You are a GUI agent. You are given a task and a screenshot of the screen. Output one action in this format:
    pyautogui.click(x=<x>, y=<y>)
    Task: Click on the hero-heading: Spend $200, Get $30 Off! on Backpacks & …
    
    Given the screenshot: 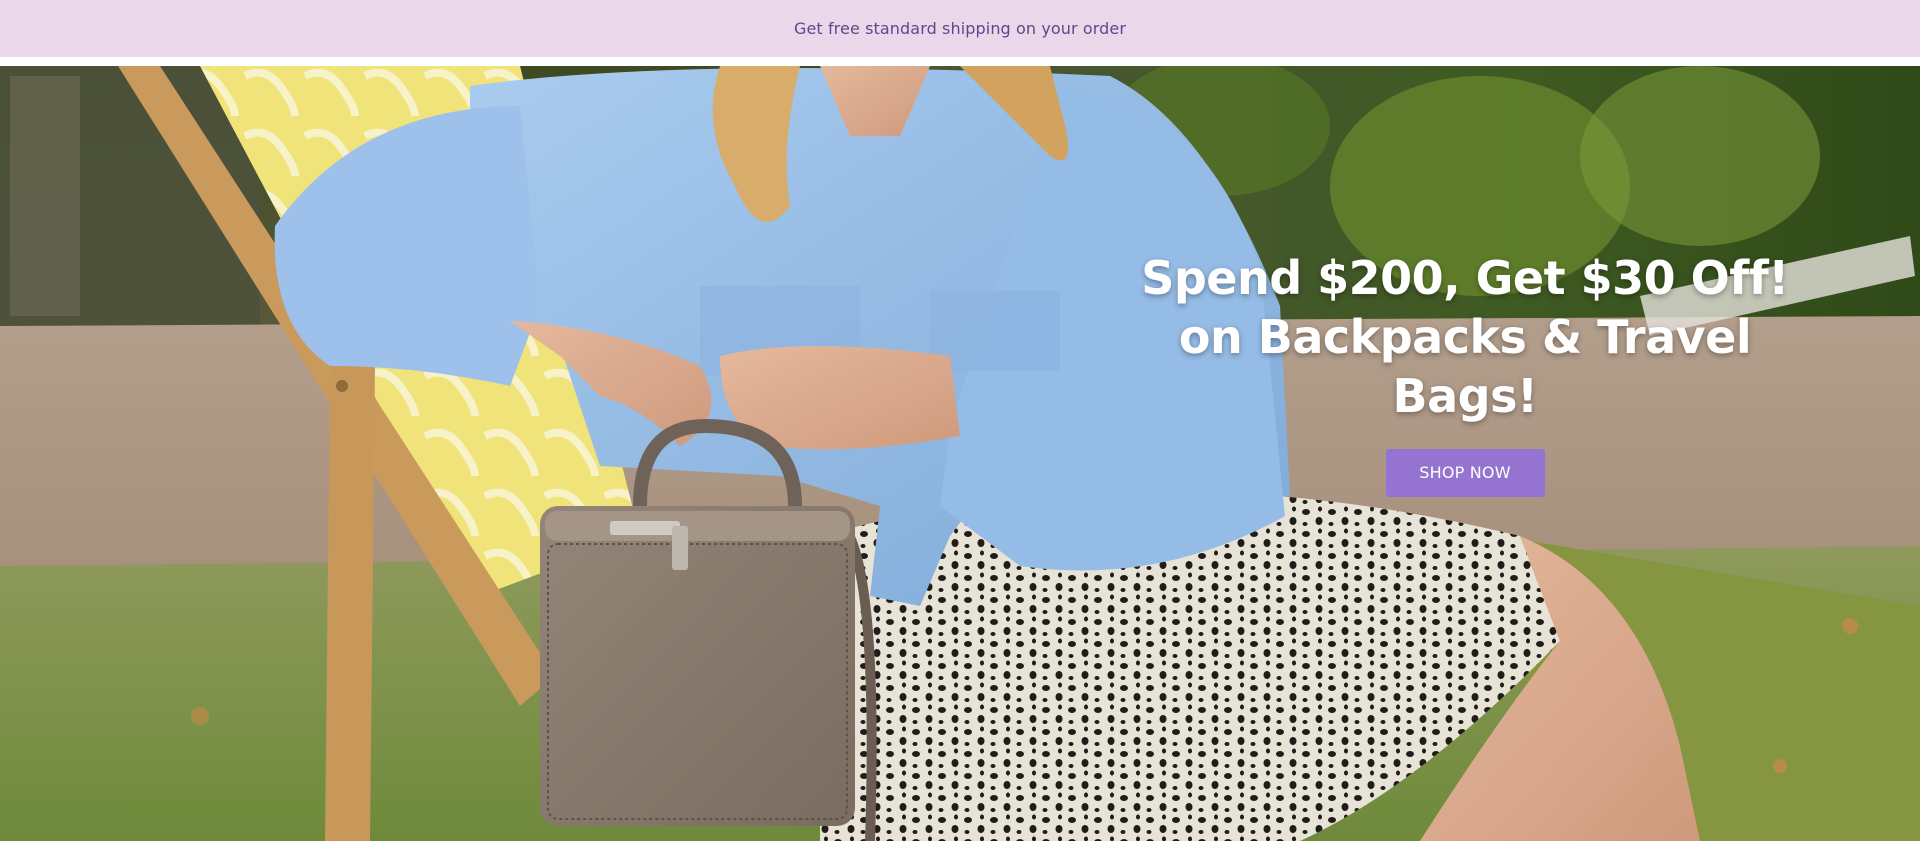 What is the action you would take?
    pyautogui.click(x=1465, y=337)
    